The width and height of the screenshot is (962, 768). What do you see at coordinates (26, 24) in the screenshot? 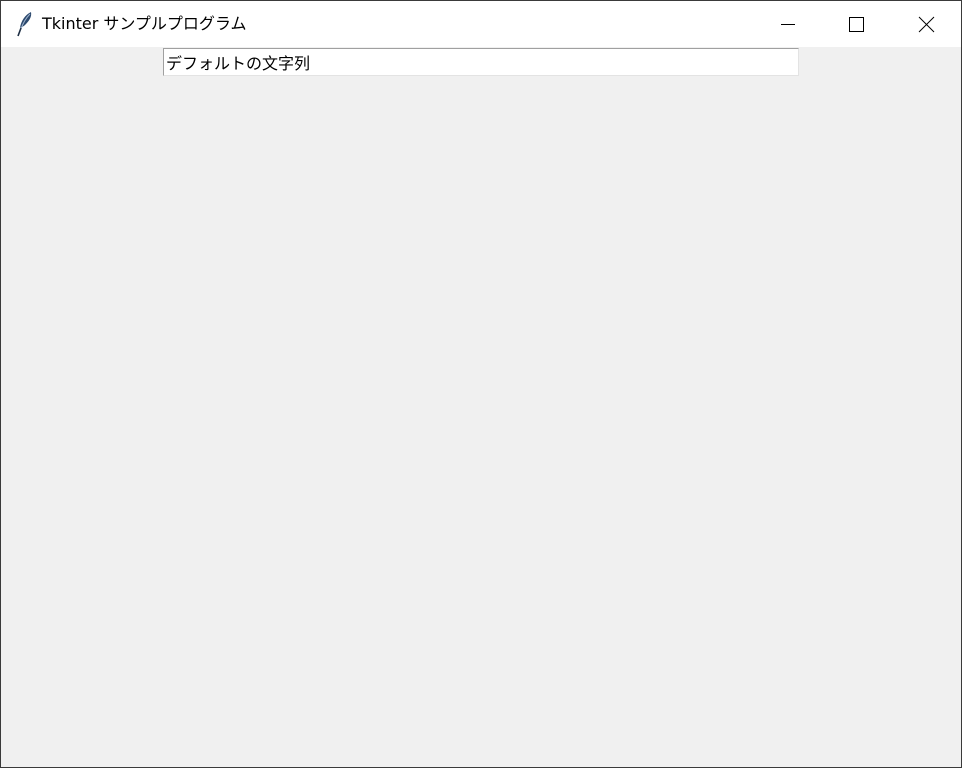
I see `tk-feather-icon` at bounding box center [26, 24].